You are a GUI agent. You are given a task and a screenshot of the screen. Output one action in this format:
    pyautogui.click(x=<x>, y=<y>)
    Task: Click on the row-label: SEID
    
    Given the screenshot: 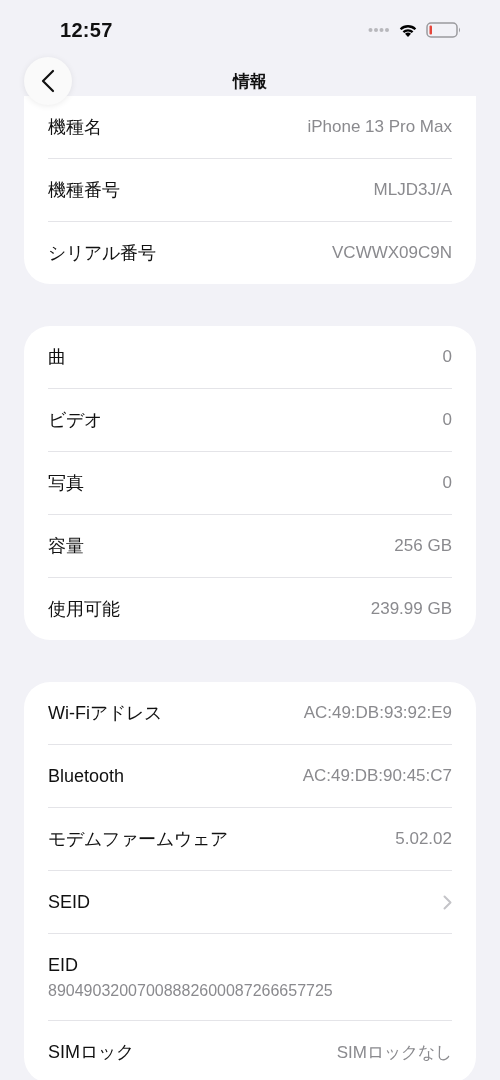 What is the action you would take?
    pyautogui.click(x=69, y=902)
    